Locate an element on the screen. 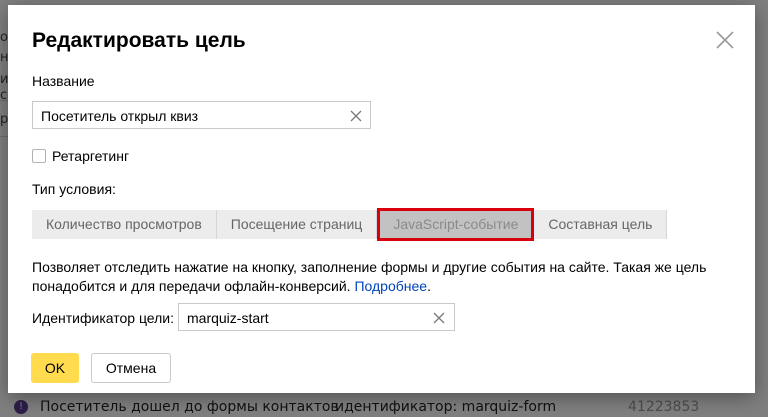 The width and height of the screenshot is (768, 417). name-label: Название is located at coordinates (63, 81).